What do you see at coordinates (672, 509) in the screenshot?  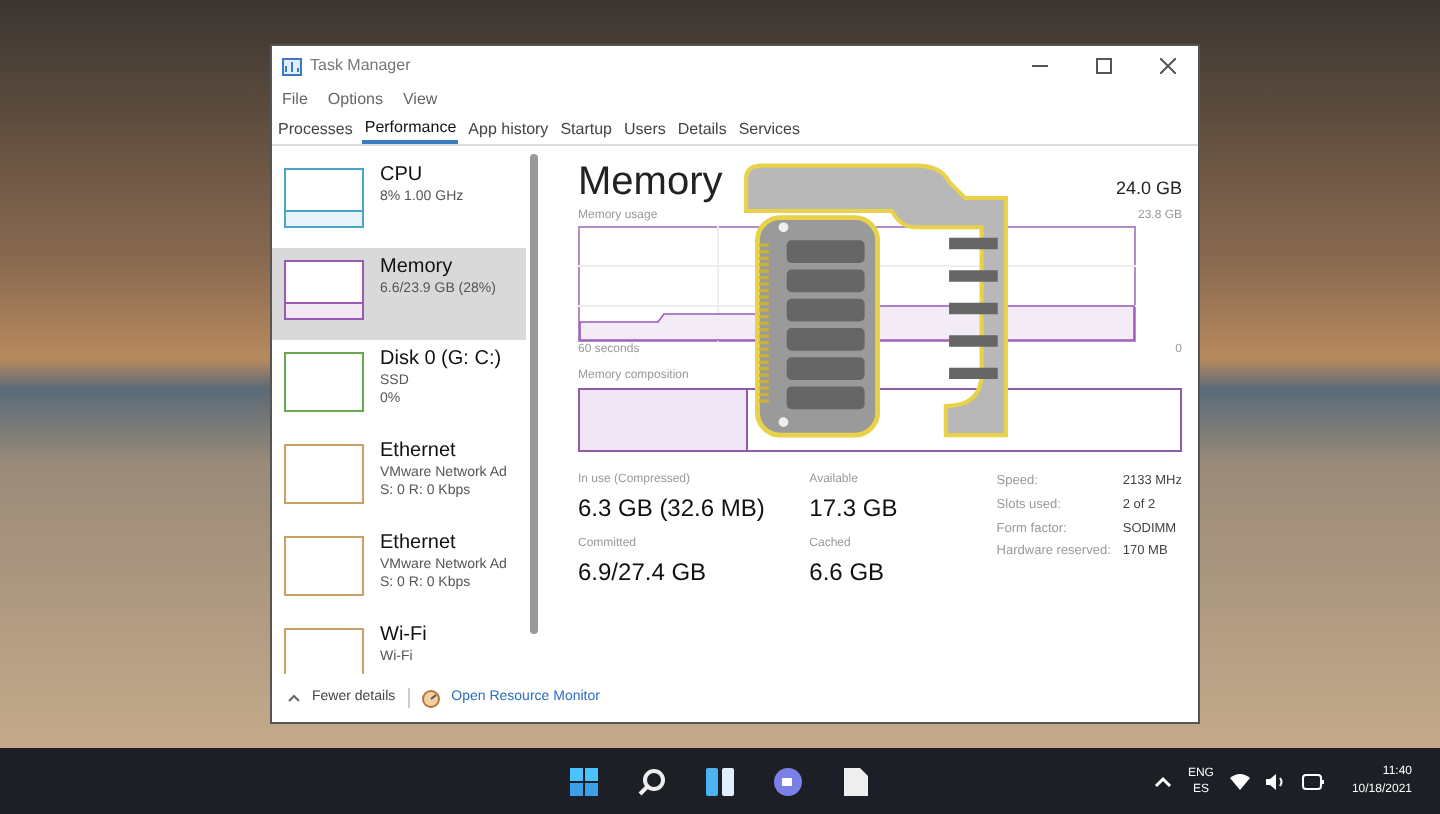 I see `stat-value: 6.3 GB (32.6 MB)` at bounding box center [672, 509].